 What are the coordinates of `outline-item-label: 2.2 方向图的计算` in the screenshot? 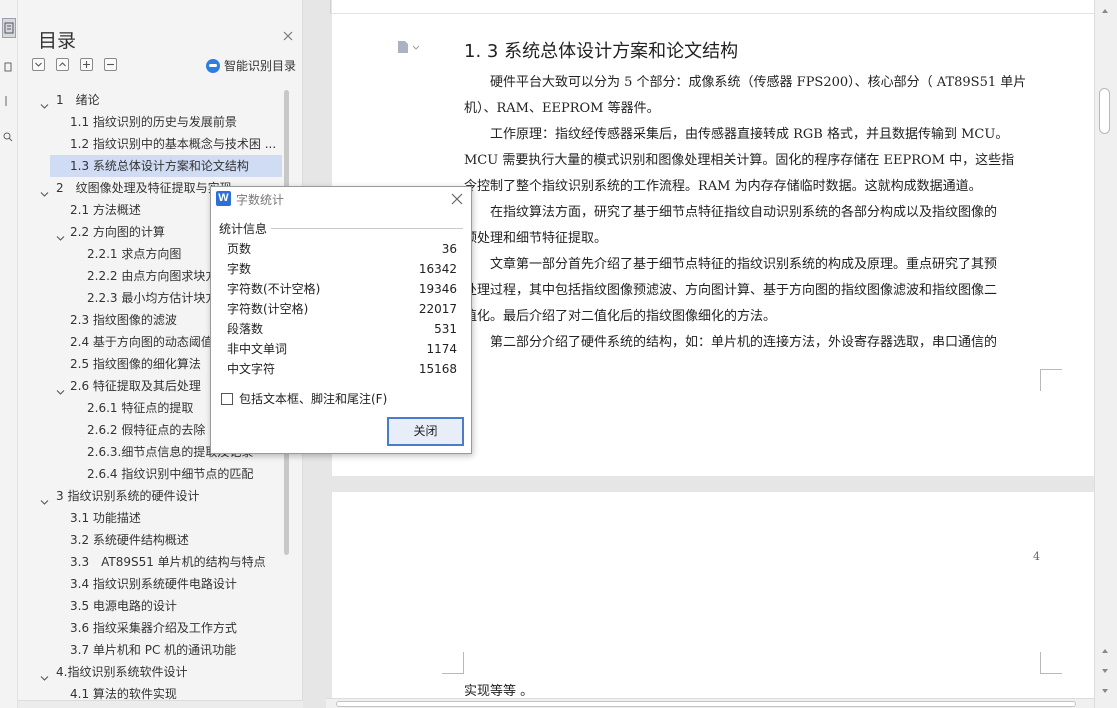 It's located at (117, 232).